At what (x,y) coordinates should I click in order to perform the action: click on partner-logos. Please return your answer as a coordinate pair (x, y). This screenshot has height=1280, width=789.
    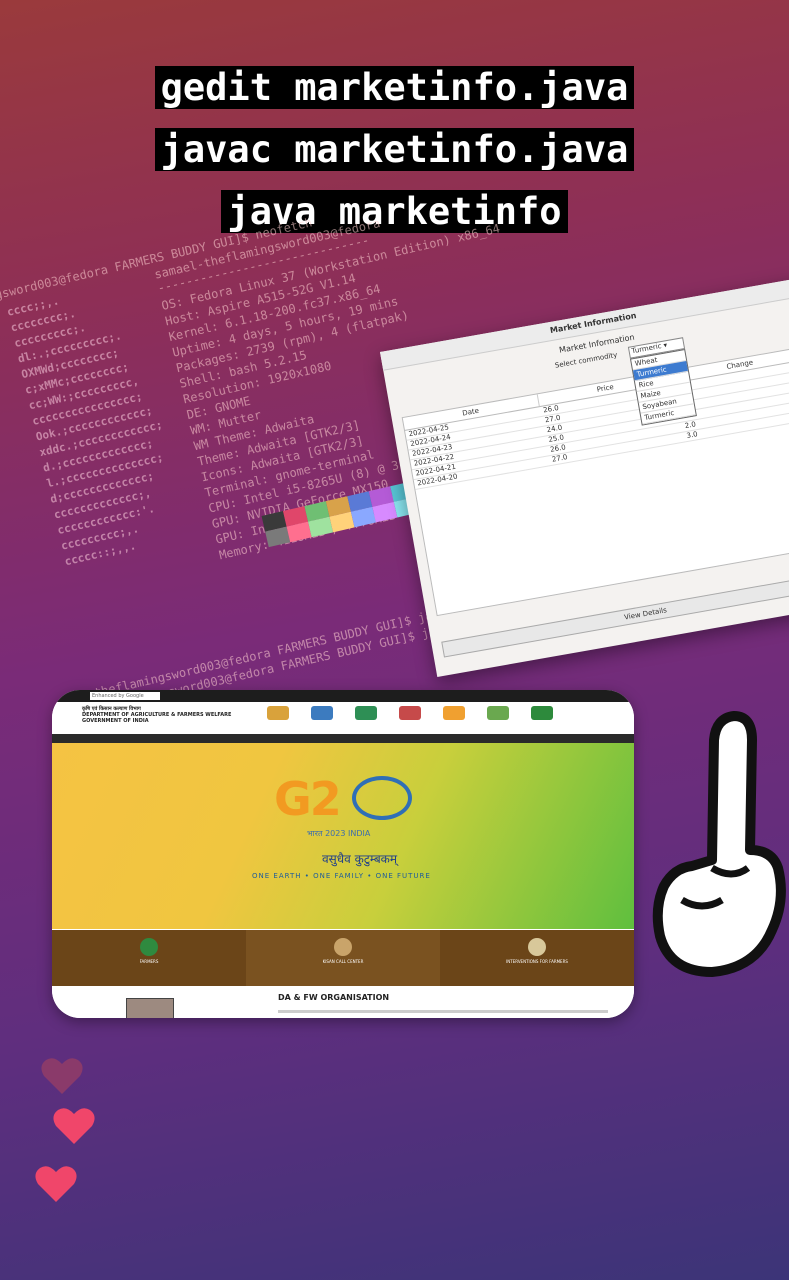
    Looking at the image, I should click on (410, 713).